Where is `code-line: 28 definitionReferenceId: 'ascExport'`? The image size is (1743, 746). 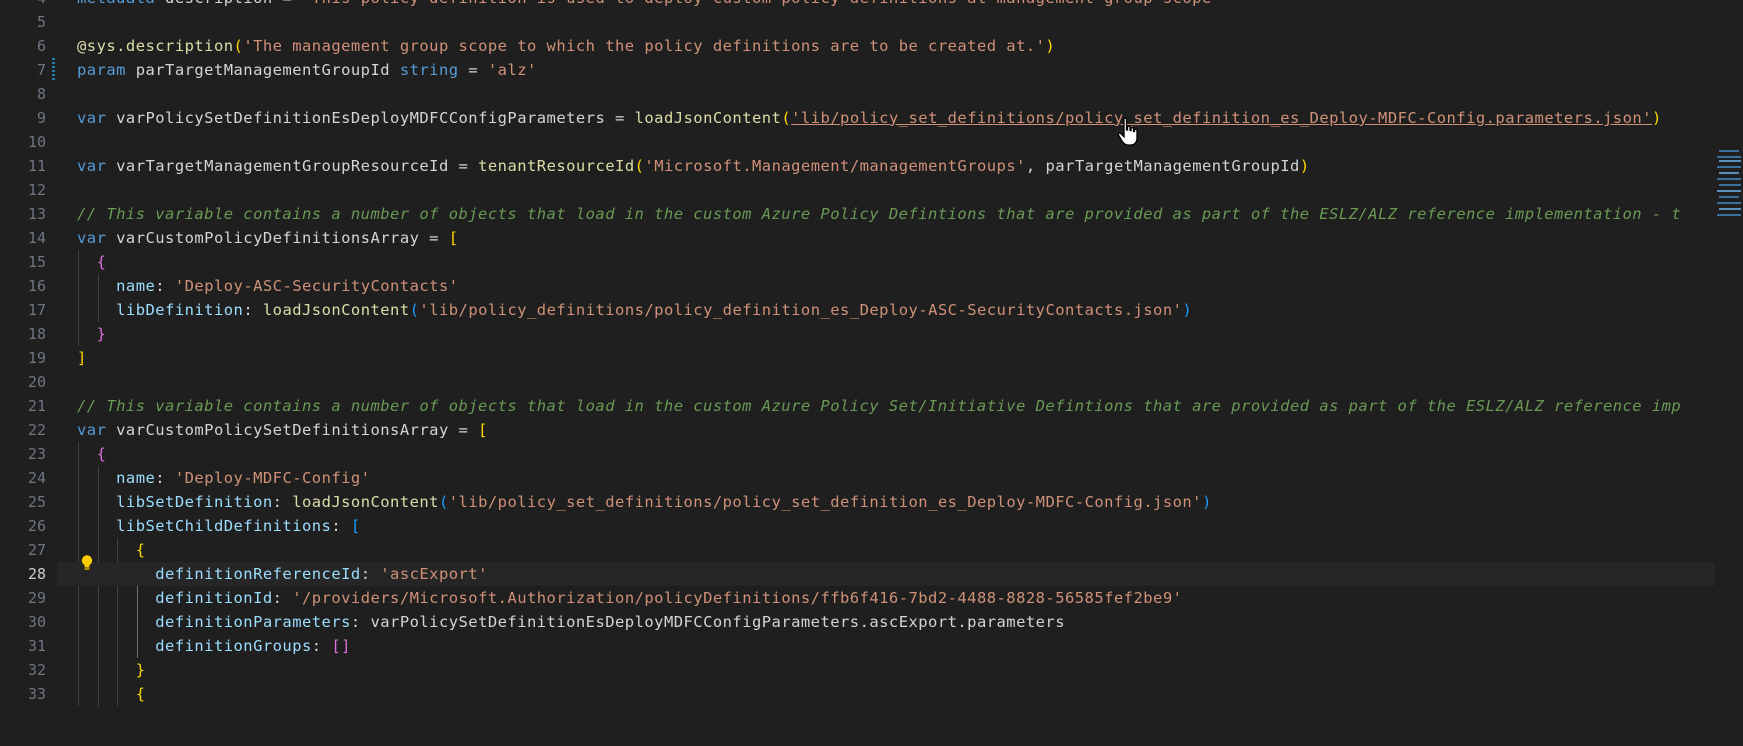
code-line: 28 definitionReferenceId: 'ascExport' is located at coordinates (871, 574).